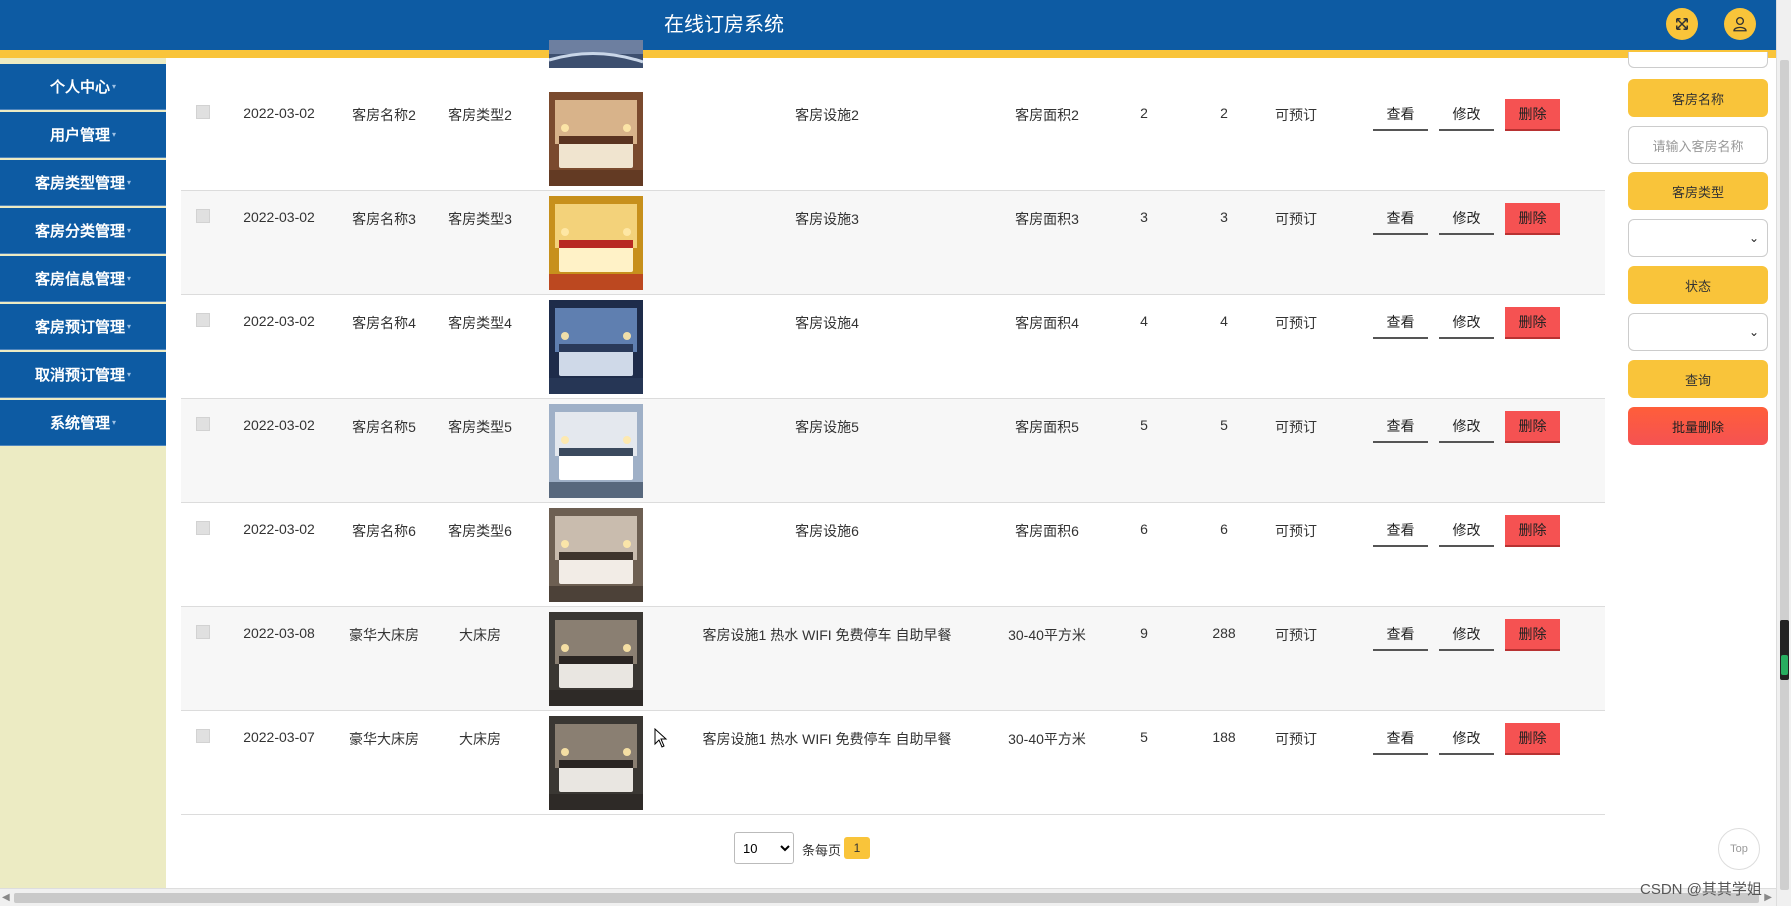  Describe the element at coordinates (83, 423) in the screenshot. I see `sidebar-item: 系统管理 ▾` at that location.